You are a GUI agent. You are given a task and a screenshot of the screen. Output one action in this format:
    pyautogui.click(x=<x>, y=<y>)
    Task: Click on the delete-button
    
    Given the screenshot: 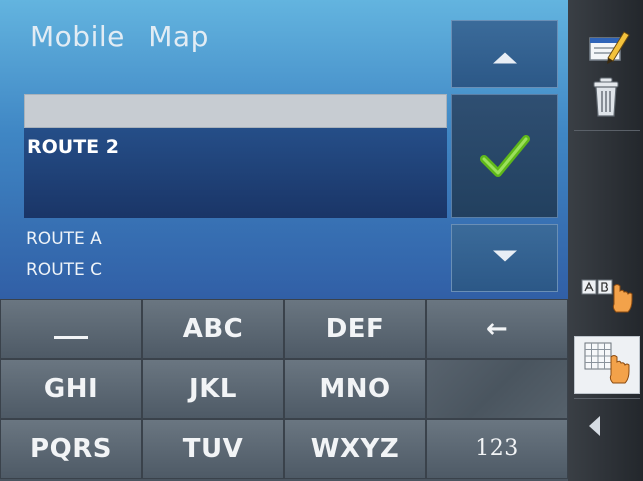 What is the action you would take?
    pyautogui.click(x=607, y=99)
    